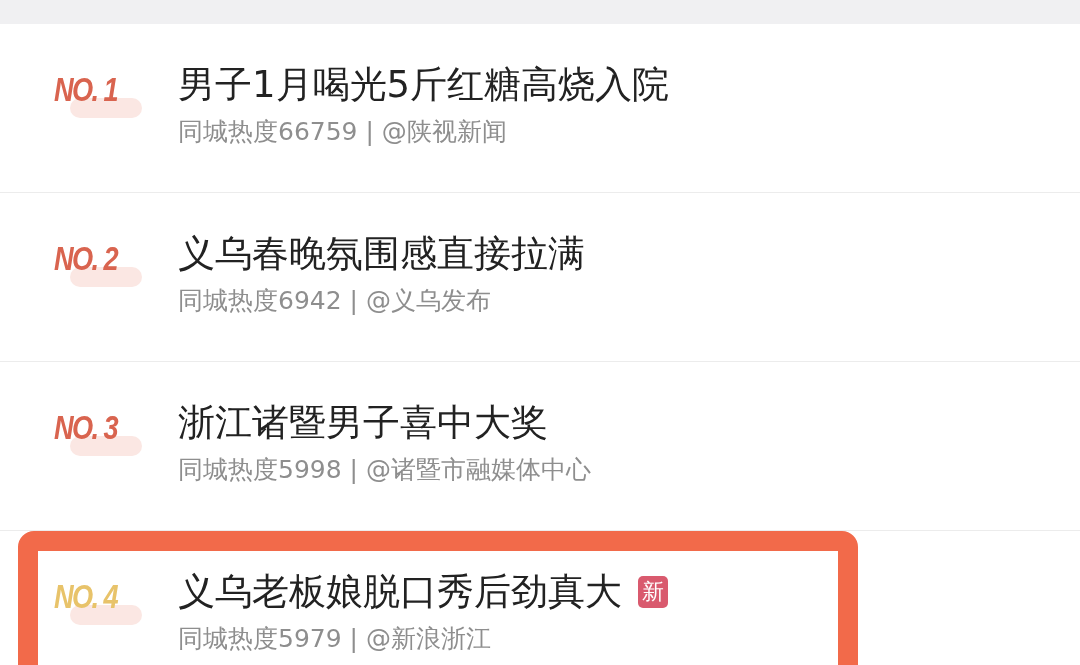  What do you see at coordinates (335, 639) in the screenshot?
I see `heat-info: 同城热度5979 | @新浪浙江` at bounding box center [335, 639].